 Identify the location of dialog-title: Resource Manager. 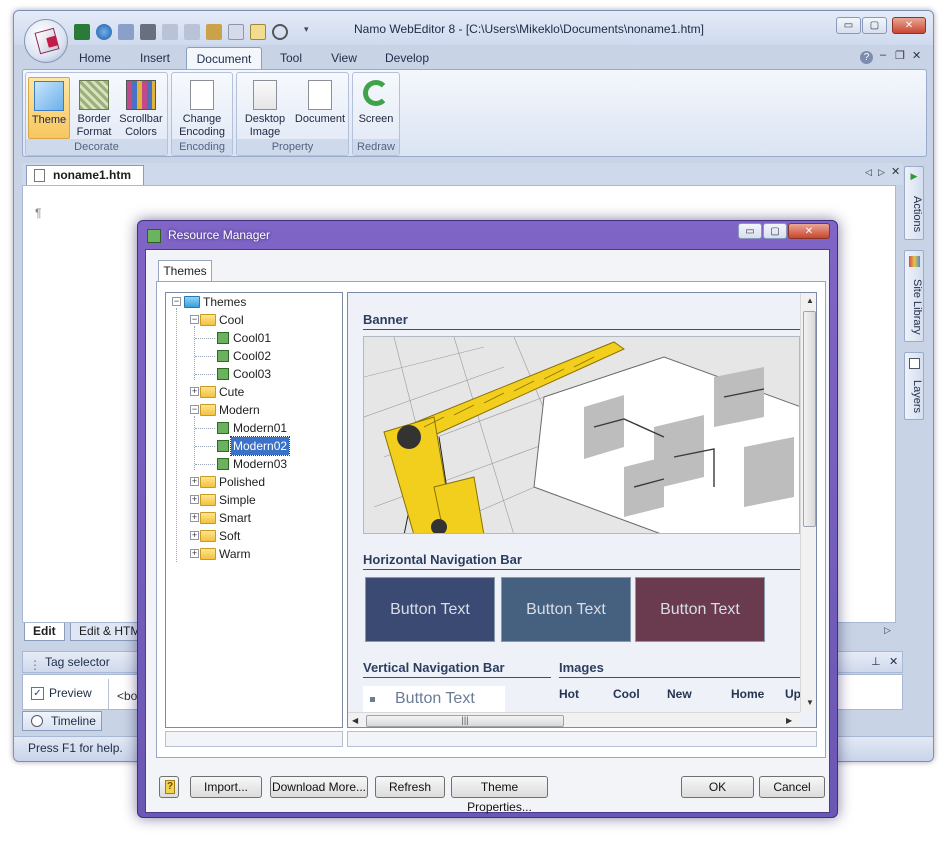
(219, 235).